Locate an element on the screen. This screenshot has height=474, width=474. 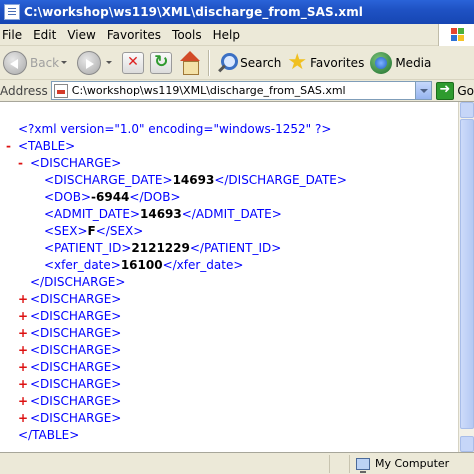
media-label: Media is located at coordinates (413, 62).